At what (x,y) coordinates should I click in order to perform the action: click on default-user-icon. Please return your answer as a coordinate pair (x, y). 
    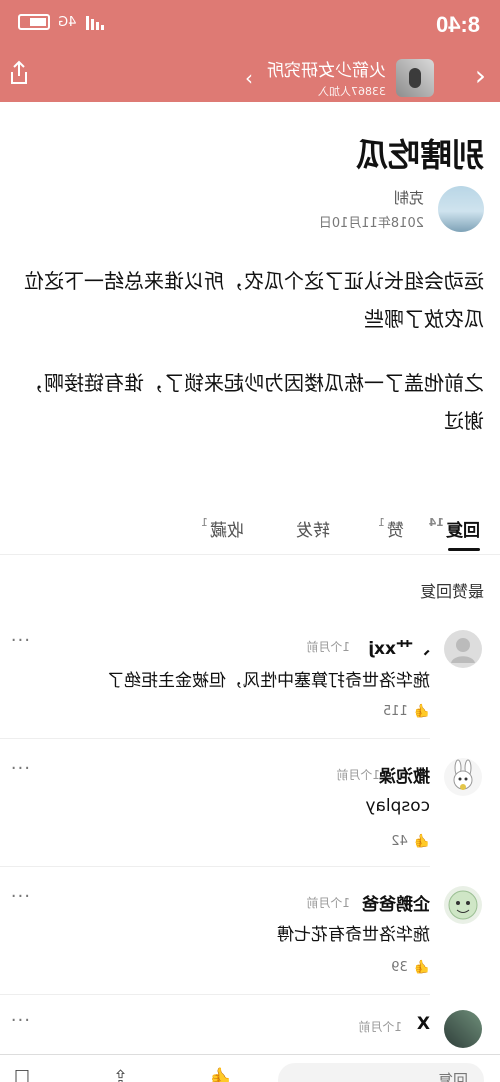
    Looking at the image, I should click on (463, 650).